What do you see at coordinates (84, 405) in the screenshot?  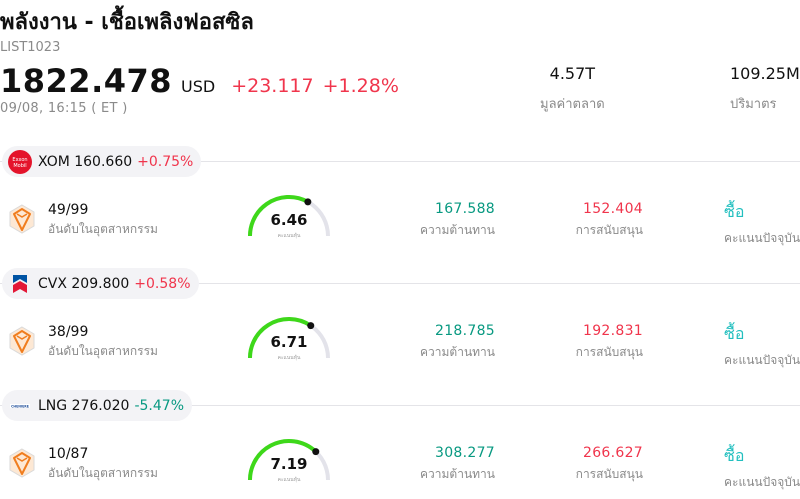 I see `stock-ticker-price: LNG 276.020` at bounding box center [84, 405].